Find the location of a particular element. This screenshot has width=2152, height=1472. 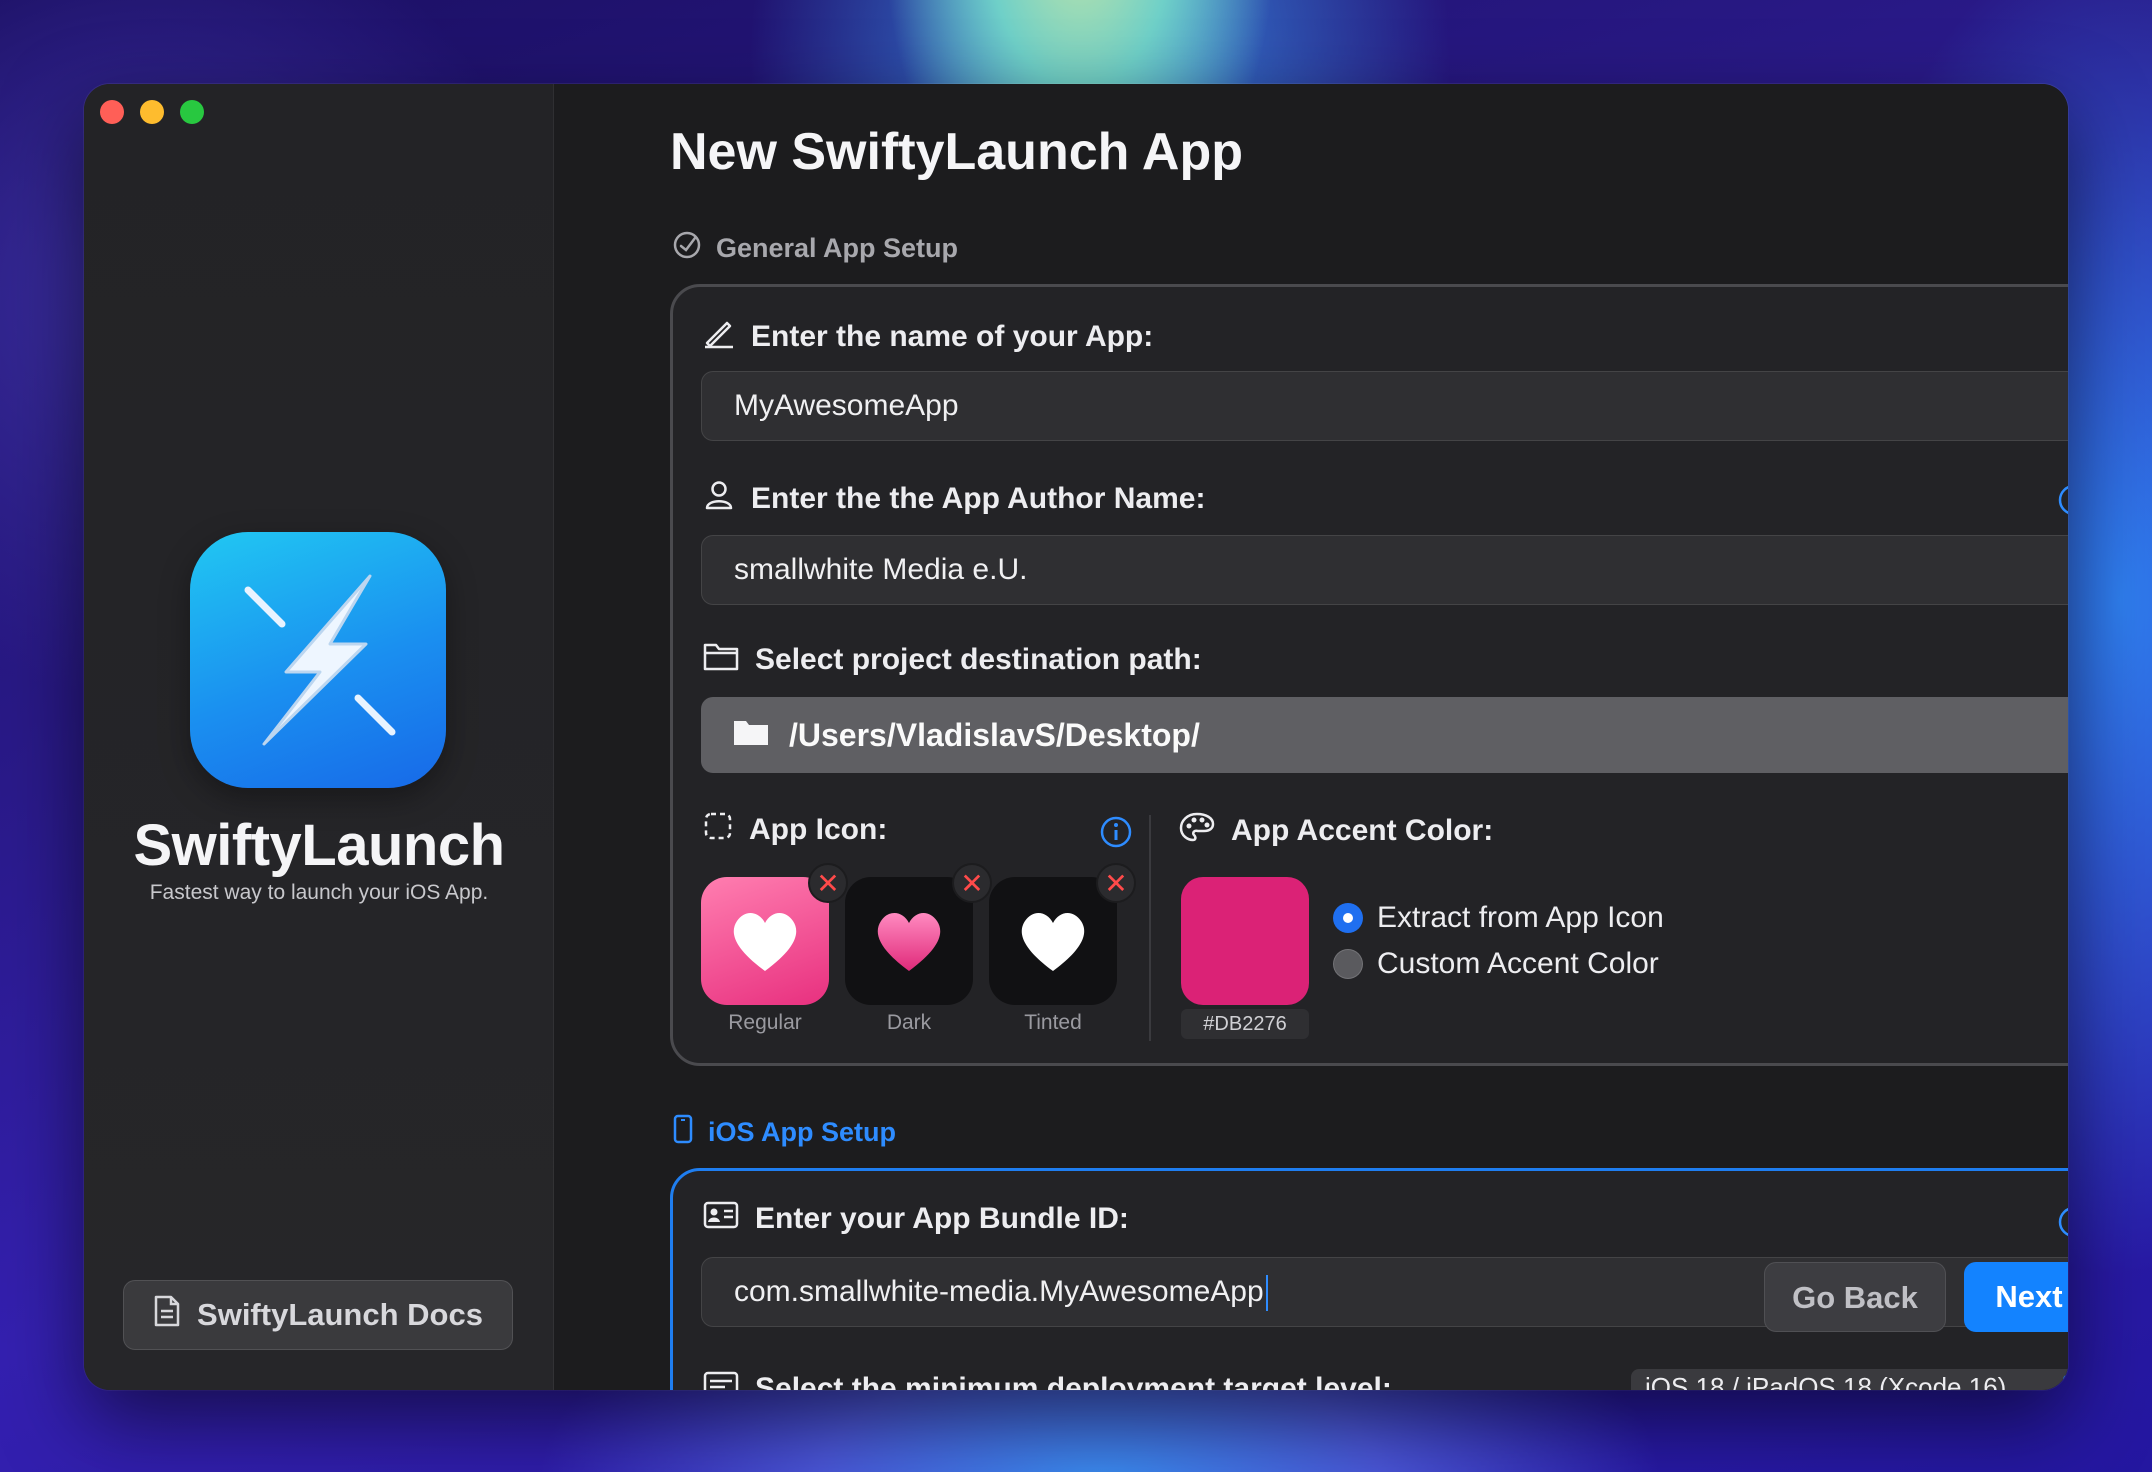

author-label: Enter the the App Author Name: is located at coordinates (954, 499).